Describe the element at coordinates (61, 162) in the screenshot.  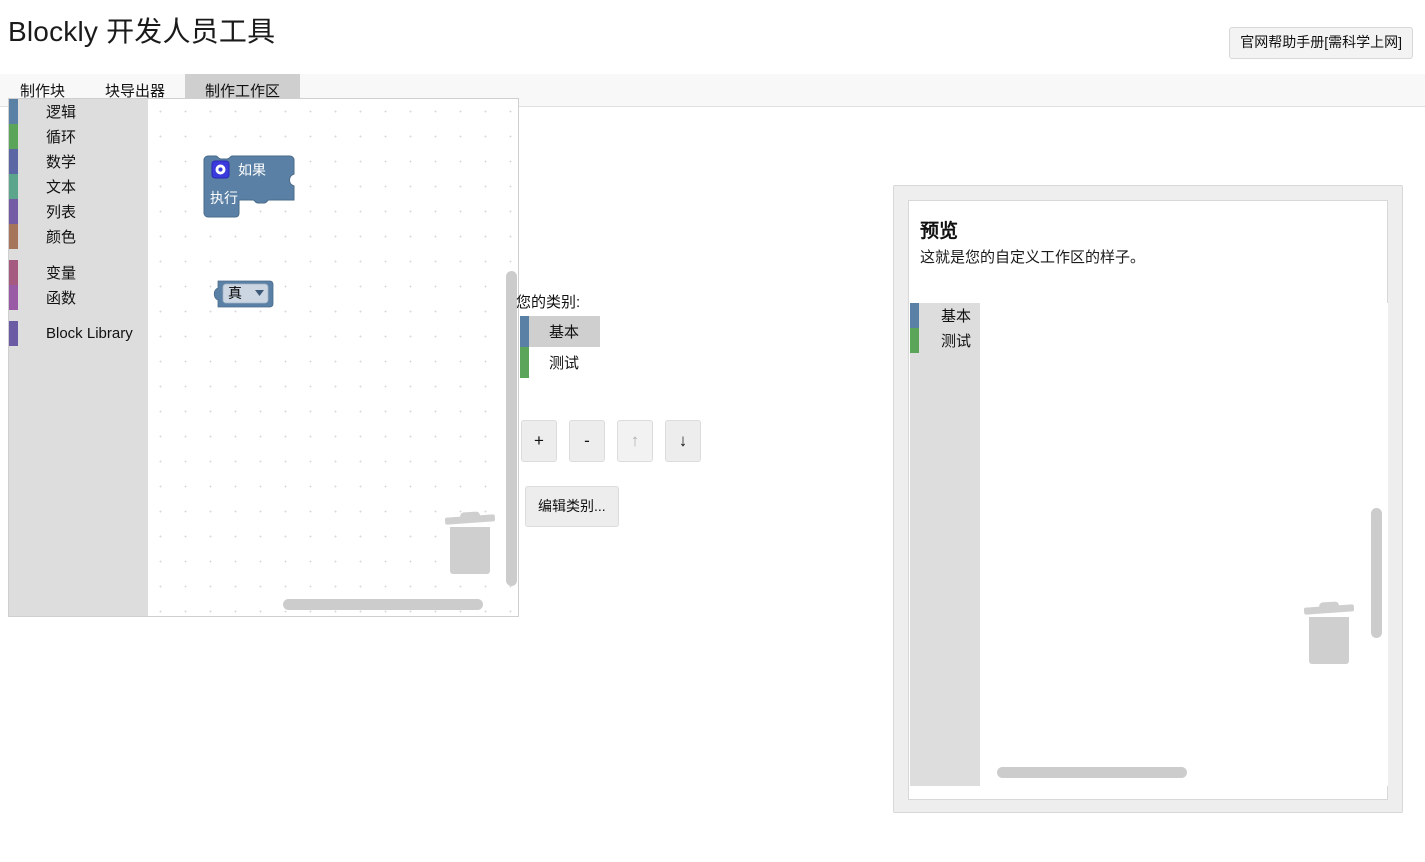
I see `category-label: 数学` at that location.